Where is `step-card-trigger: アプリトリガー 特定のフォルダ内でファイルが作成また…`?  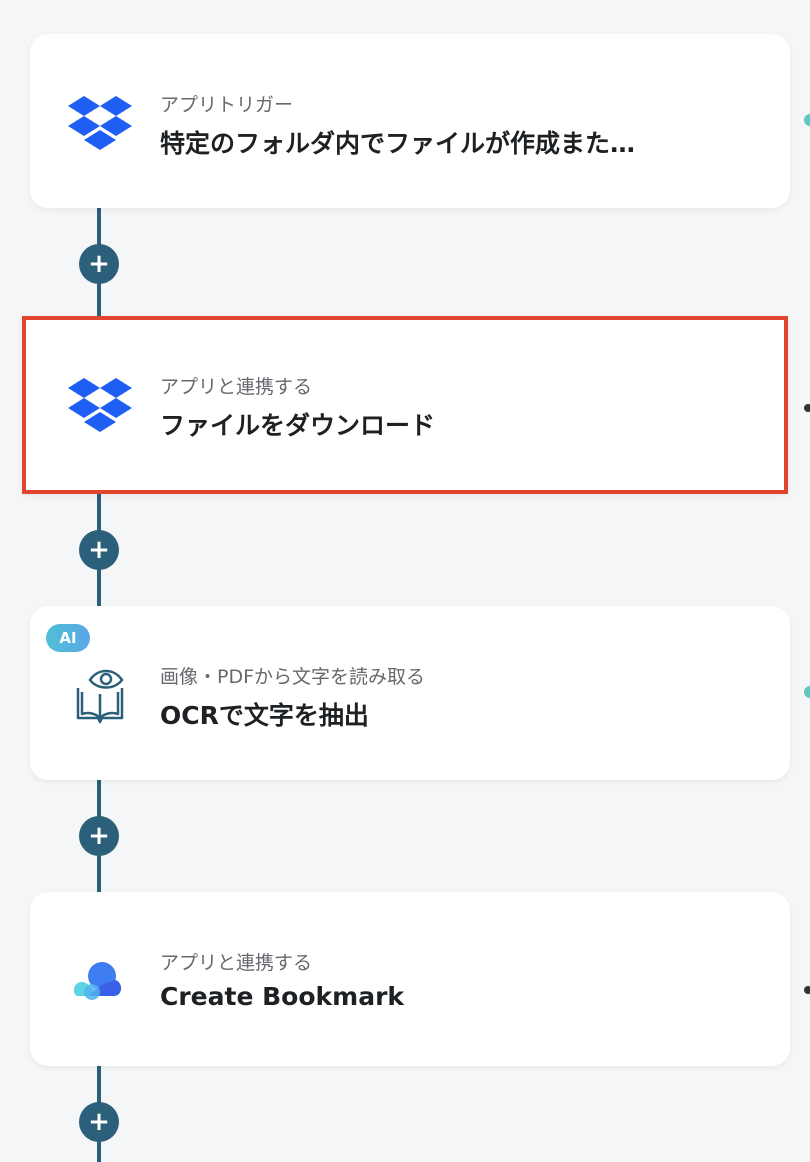 step-card-trigger: アプリトリガー 特定のフォルダ内でファイルが作成また… is located at coordinates (410, 121).